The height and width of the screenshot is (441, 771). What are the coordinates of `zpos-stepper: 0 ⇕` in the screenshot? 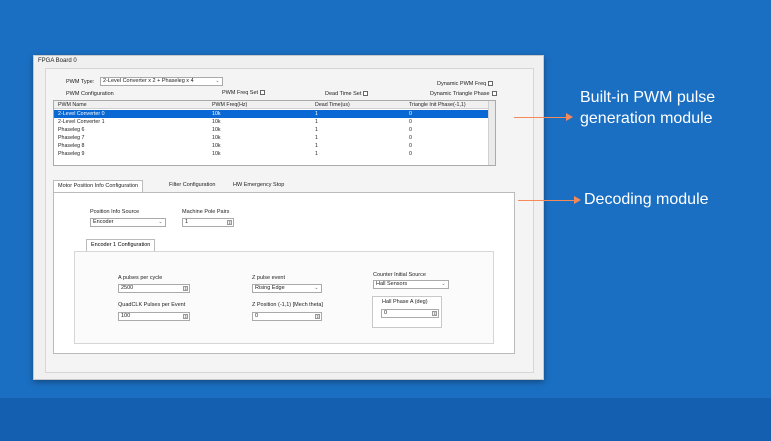 It's located at (287, 316).